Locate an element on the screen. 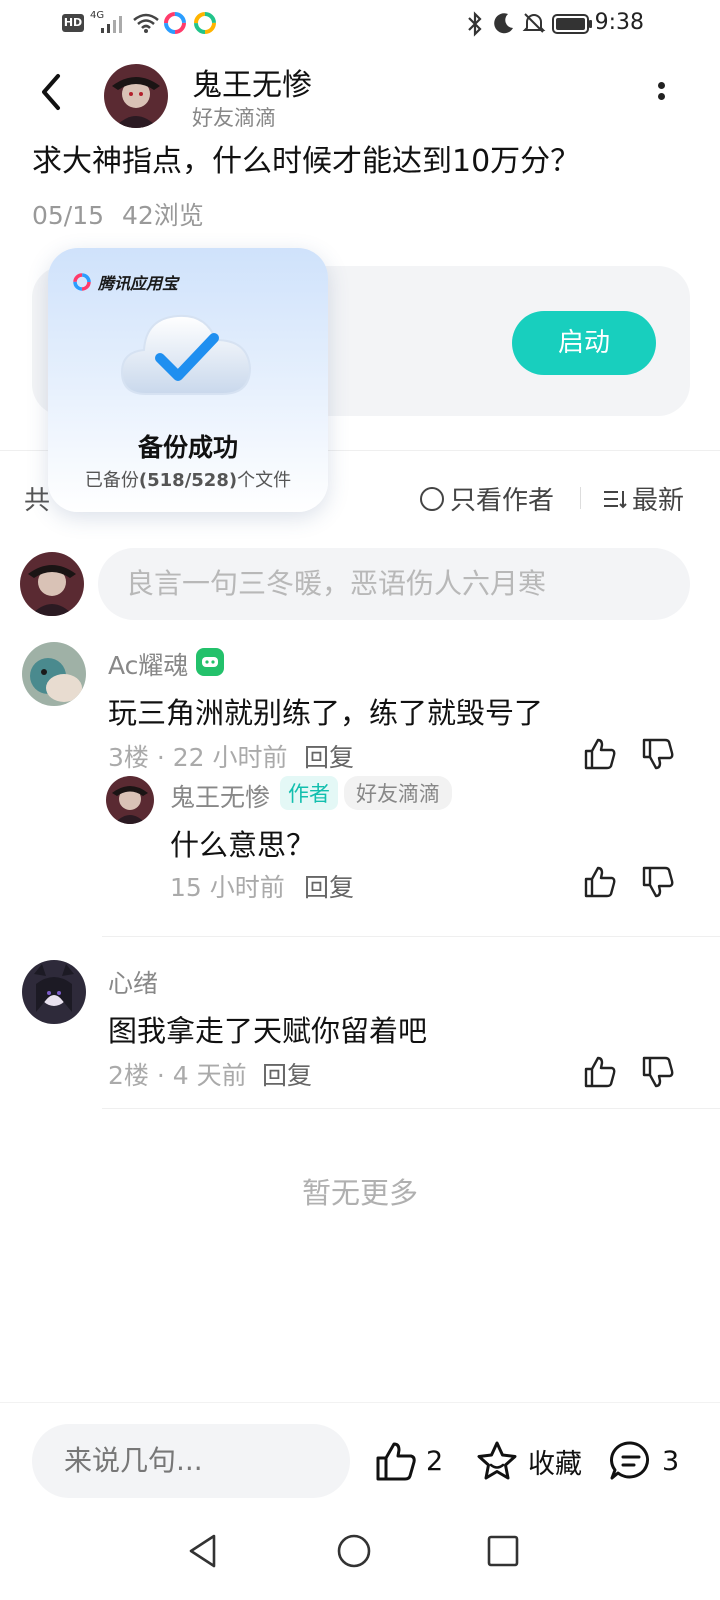  comment-time: 4 天前 is located at coordinates (209, 1075).